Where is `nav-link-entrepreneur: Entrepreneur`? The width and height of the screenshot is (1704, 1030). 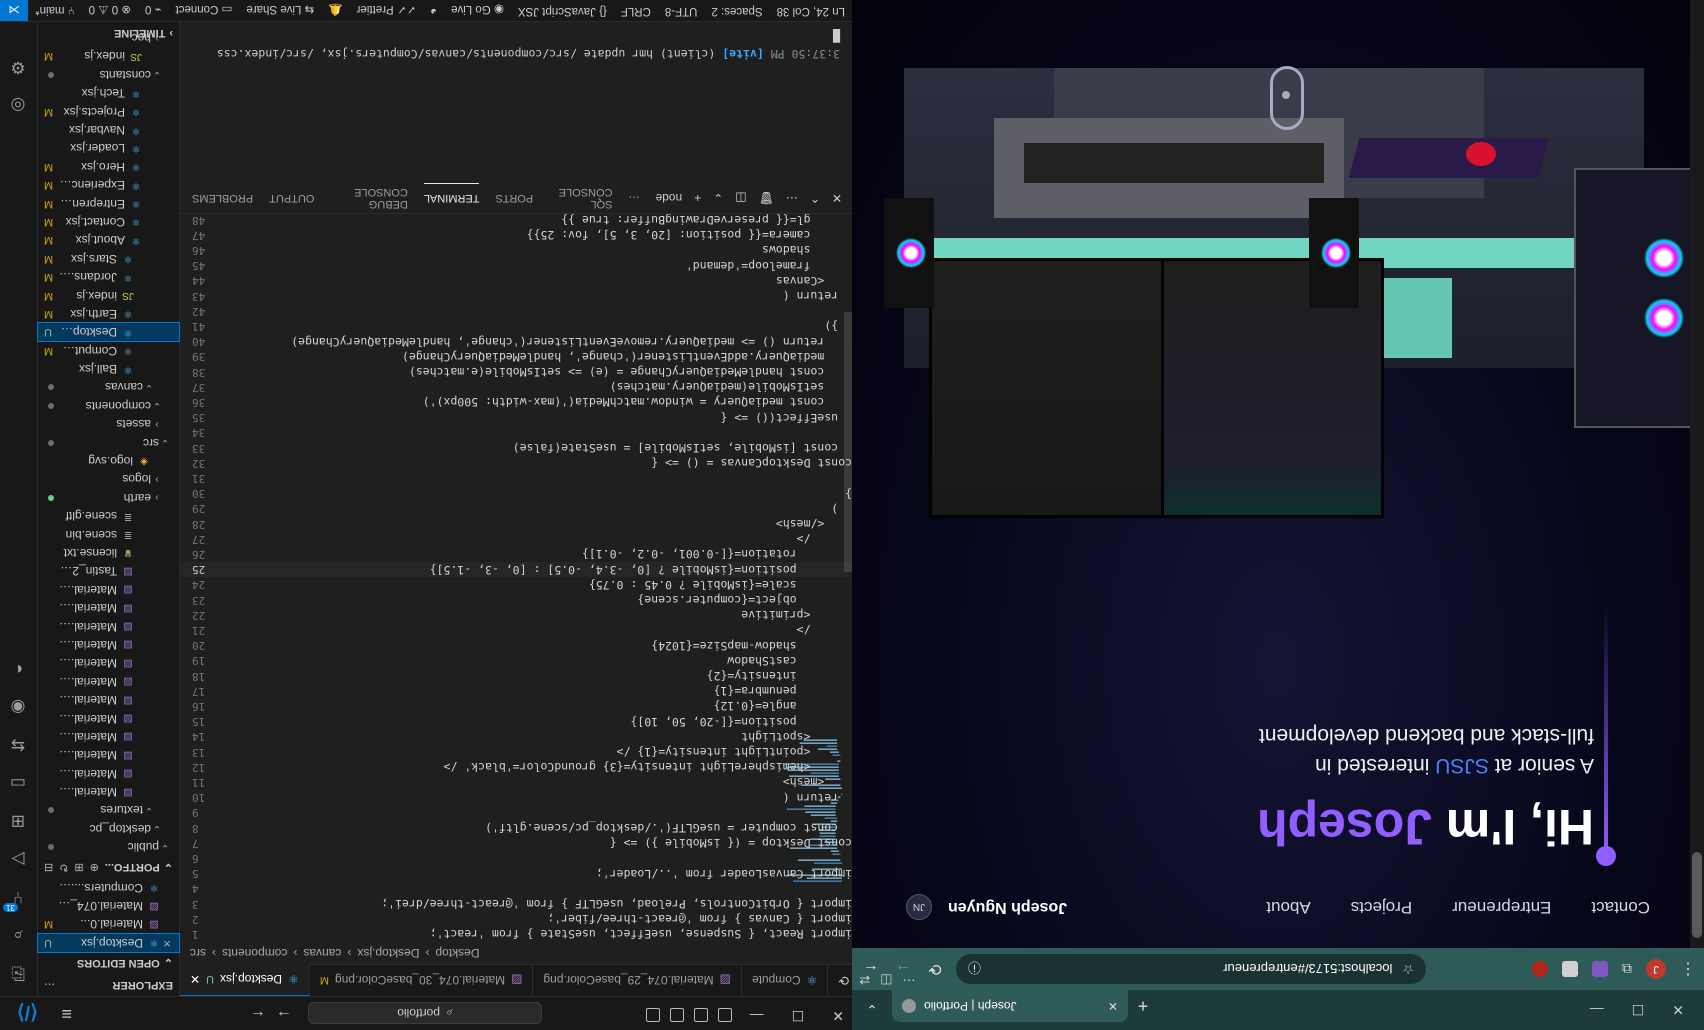 nav-link-entrepreneur: Entrepreneur is located at coordinates (1501, 907).